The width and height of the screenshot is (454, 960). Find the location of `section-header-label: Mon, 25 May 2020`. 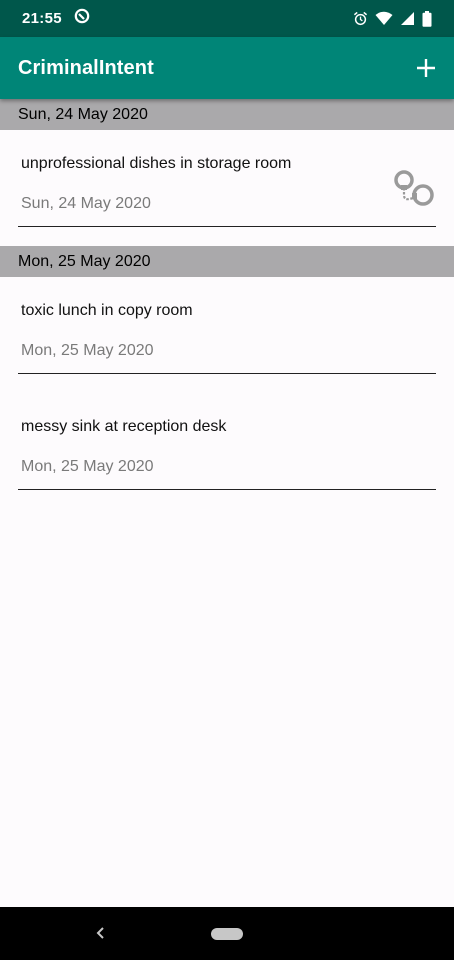

section-header-label: Mon, 25 May 2020 is located at coordinates (84, 261).